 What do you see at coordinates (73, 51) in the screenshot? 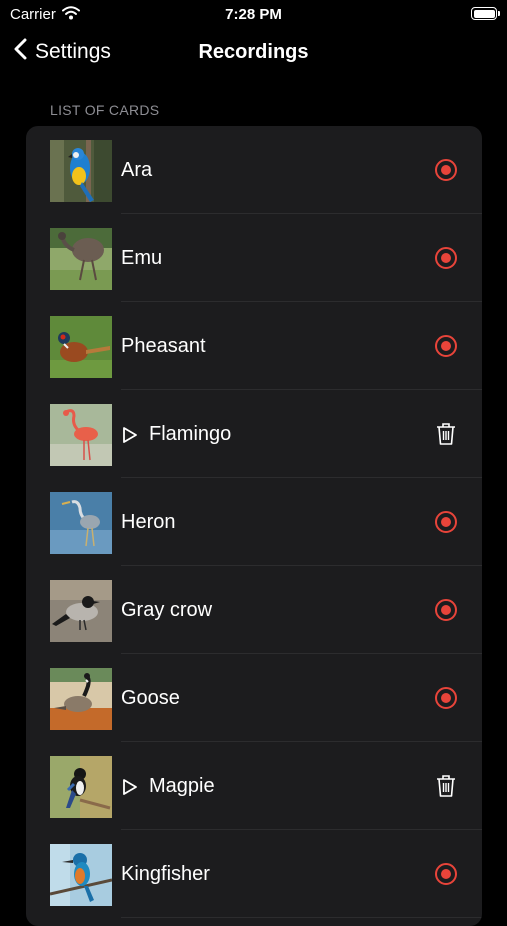
I see `back-button-label: Settings` at bounding box center [73, 51].